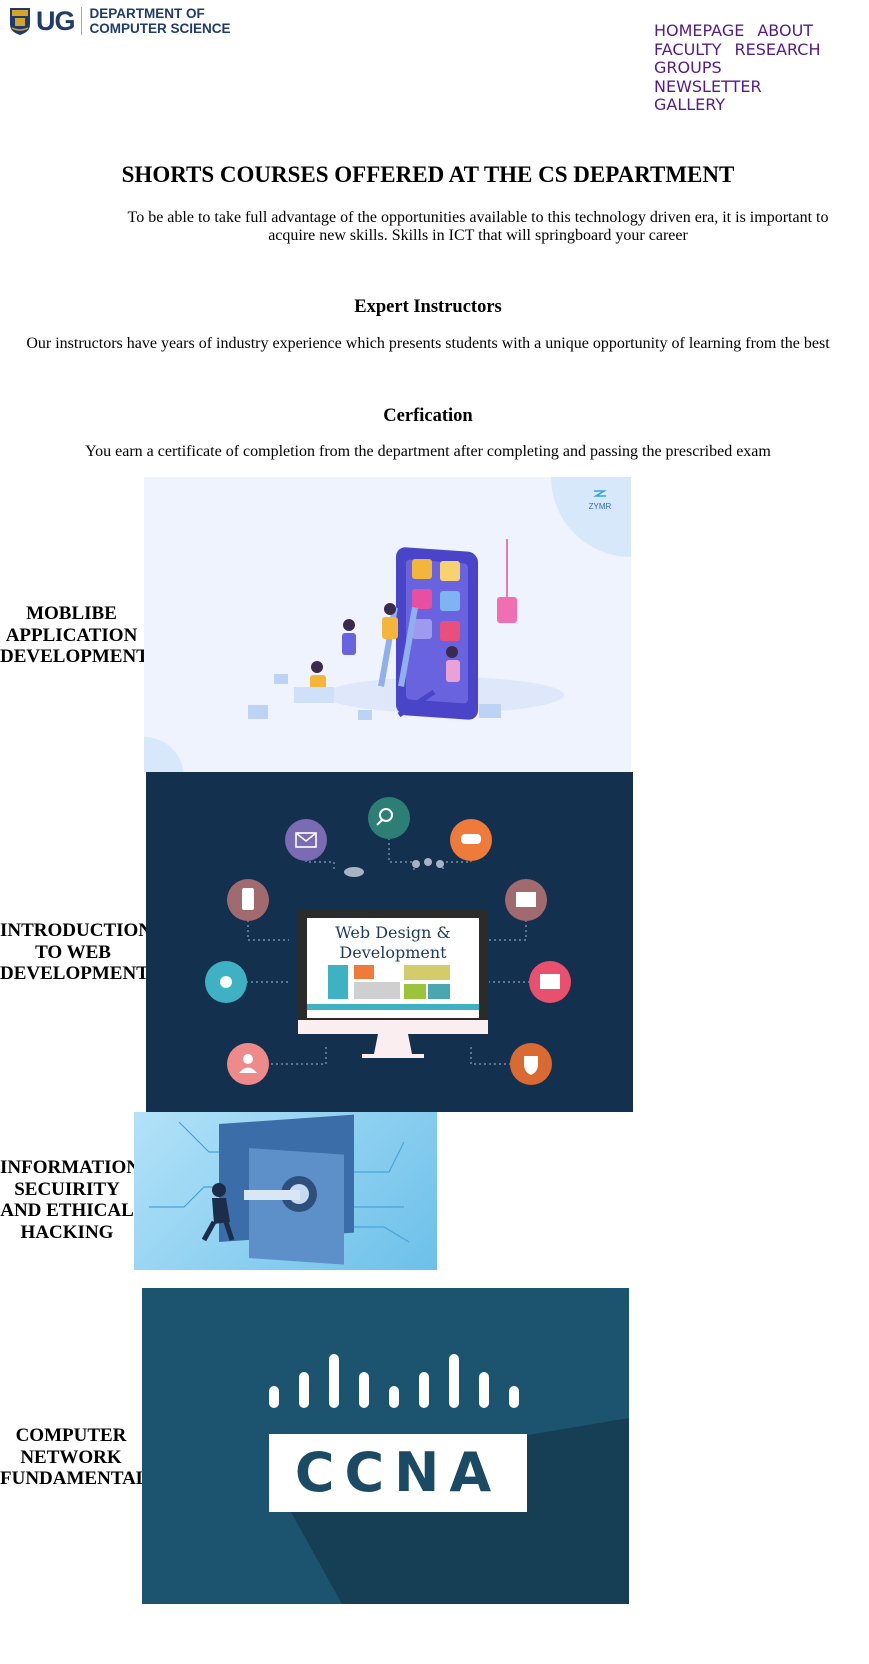 This screenshot has height=1664, width=869. I want to click on course-label-mobile: MOBLIBE APPLICATION DEVELOPMENT, so click(74, 635).